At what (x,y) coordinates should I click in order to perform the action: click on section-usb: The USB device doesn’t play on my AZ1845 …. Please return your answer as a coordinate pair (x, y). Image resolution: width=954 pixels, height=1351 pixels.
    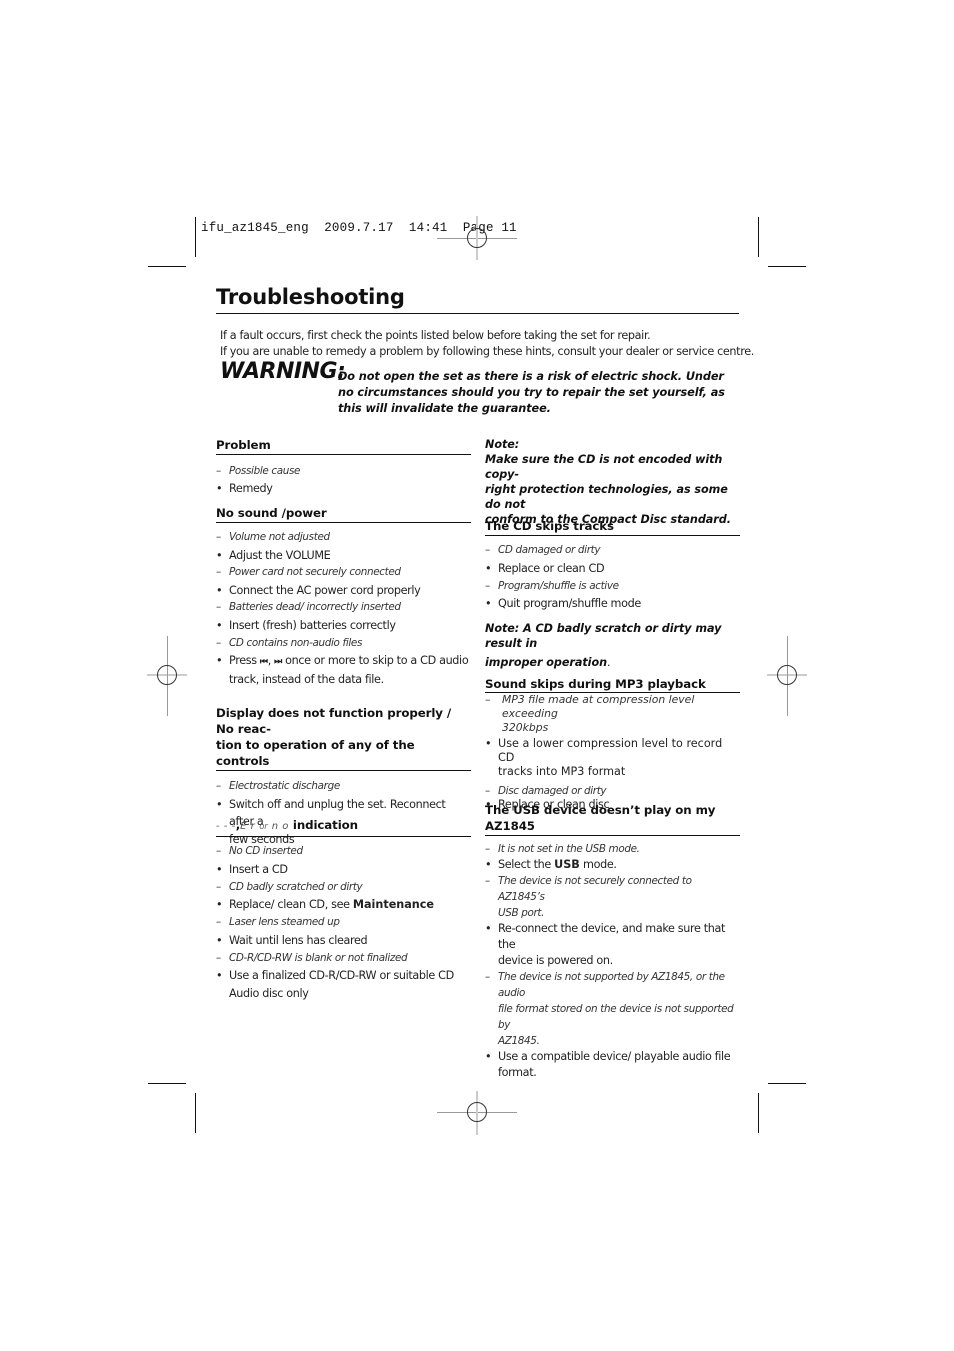
    Looking at the image, I should click on (612, 941).